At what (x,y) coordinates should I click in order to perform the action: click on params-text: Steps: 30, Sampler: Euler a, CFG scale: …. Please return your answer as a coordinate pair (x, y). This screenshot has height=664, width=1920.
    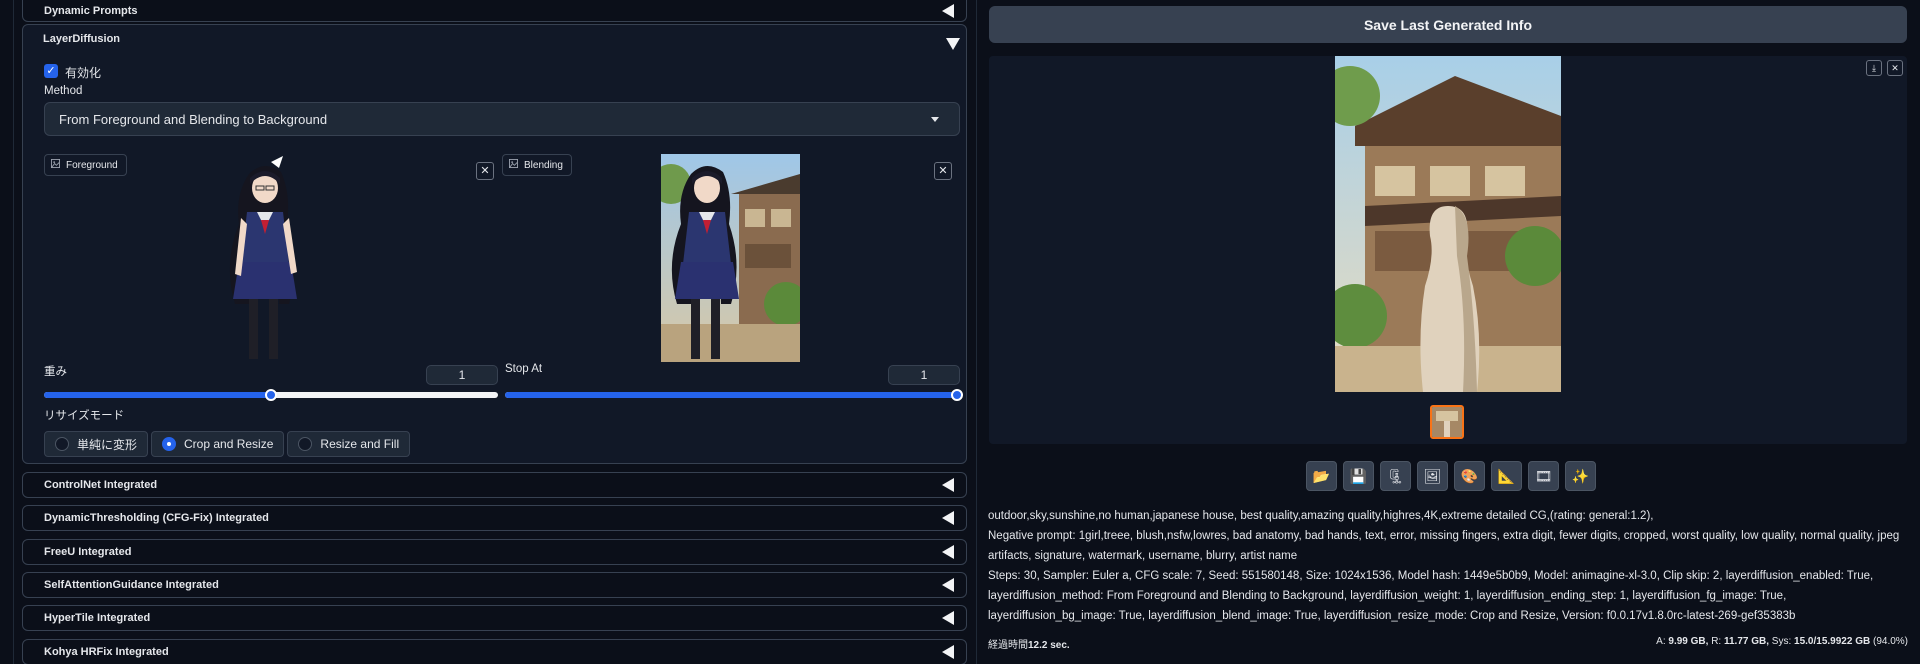
    Looking at the image, I should click on (1431, 596).